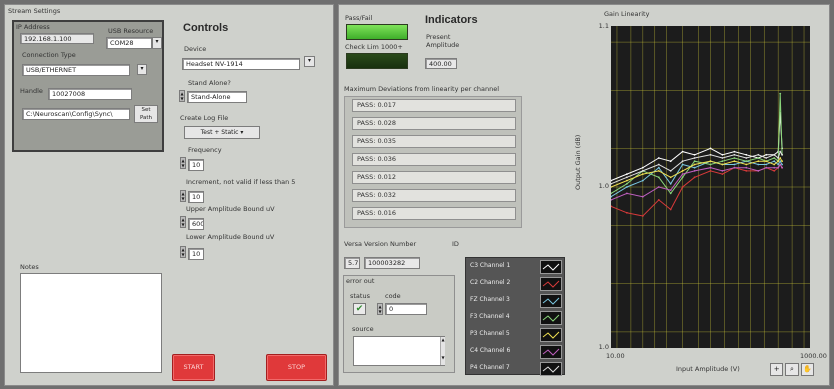 The width and height of the screenshot is (834, 389). I want to click on notes-label: Notes, so click(29, 267).